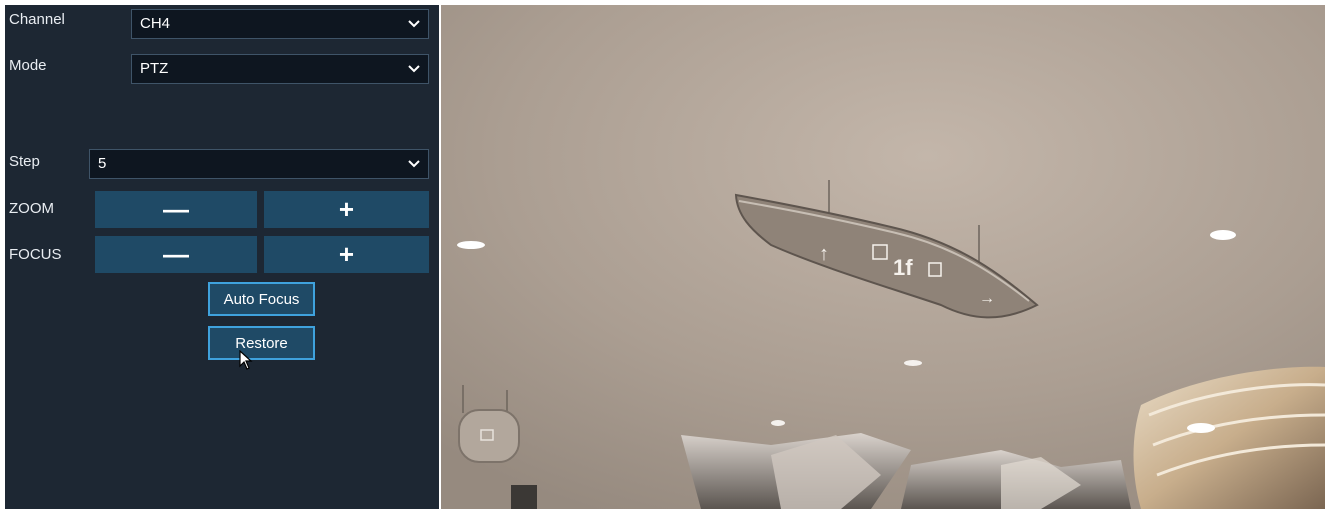  Describe the element at coordinates (246, 360) in the screenshot. I see `mouse-pointer-icon` at that location.